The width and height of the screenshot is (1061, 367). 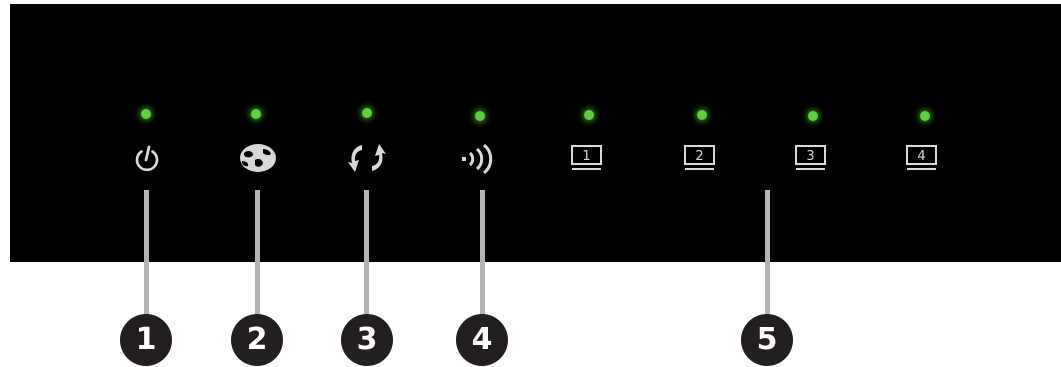 What do you see at coordinates (767, 340) in the screenshot?
I see `callout-5: 5` at bounding box center [767, 340].